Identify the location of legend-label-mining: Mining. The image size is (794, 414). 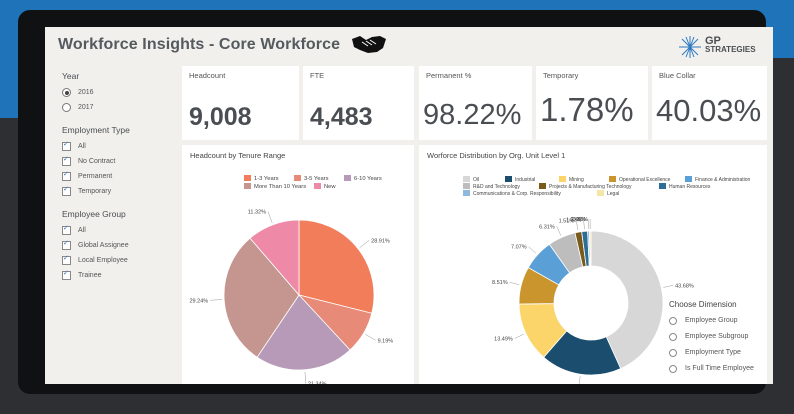
(576, 180).